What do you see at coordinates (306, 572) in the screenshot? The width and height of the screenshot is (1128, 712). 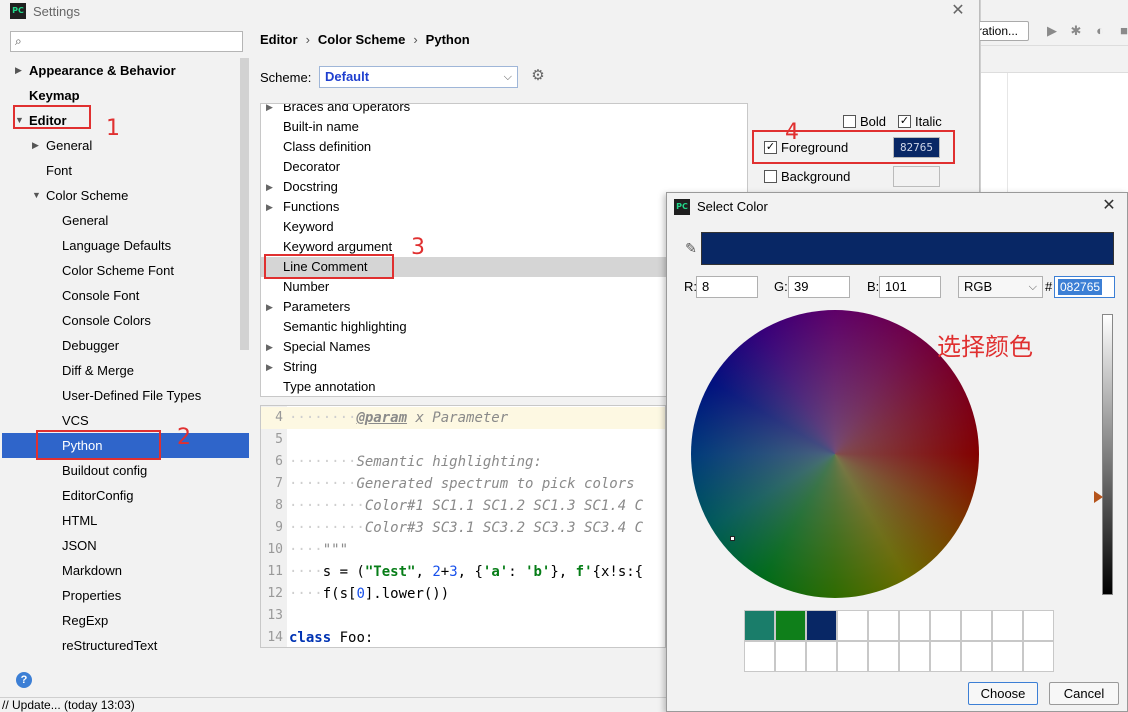 I see `whitespace-dots: ····` at bounding box center [306, 572].